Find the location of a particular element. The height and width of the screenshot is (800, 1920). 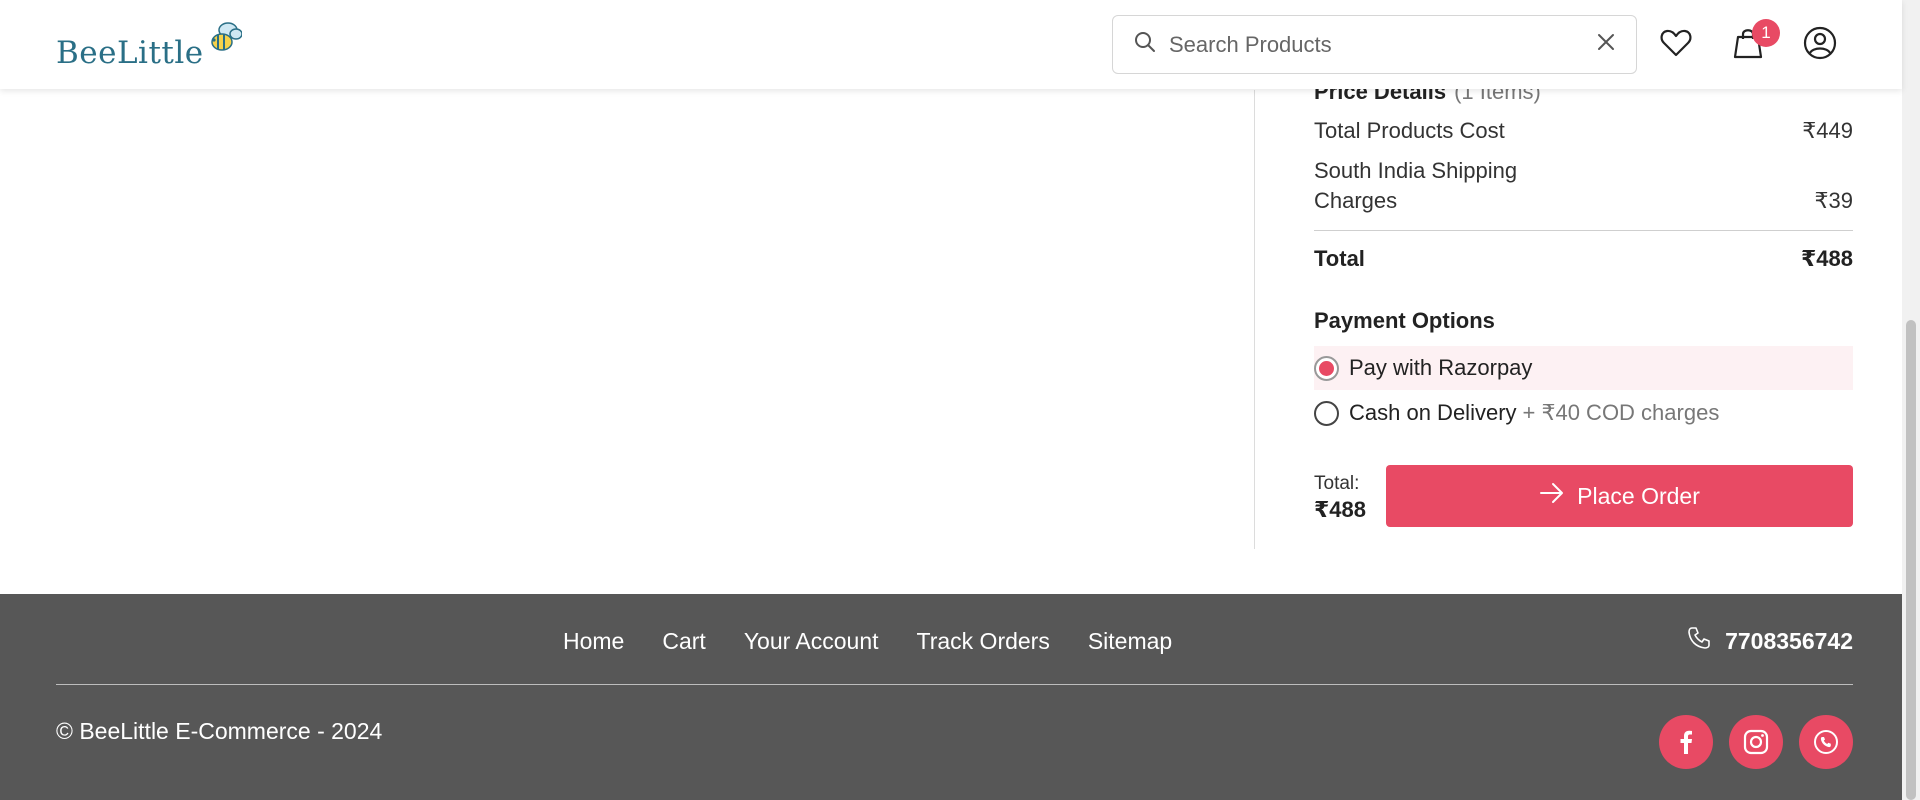

search-box is located at coordinates (1374, 44).